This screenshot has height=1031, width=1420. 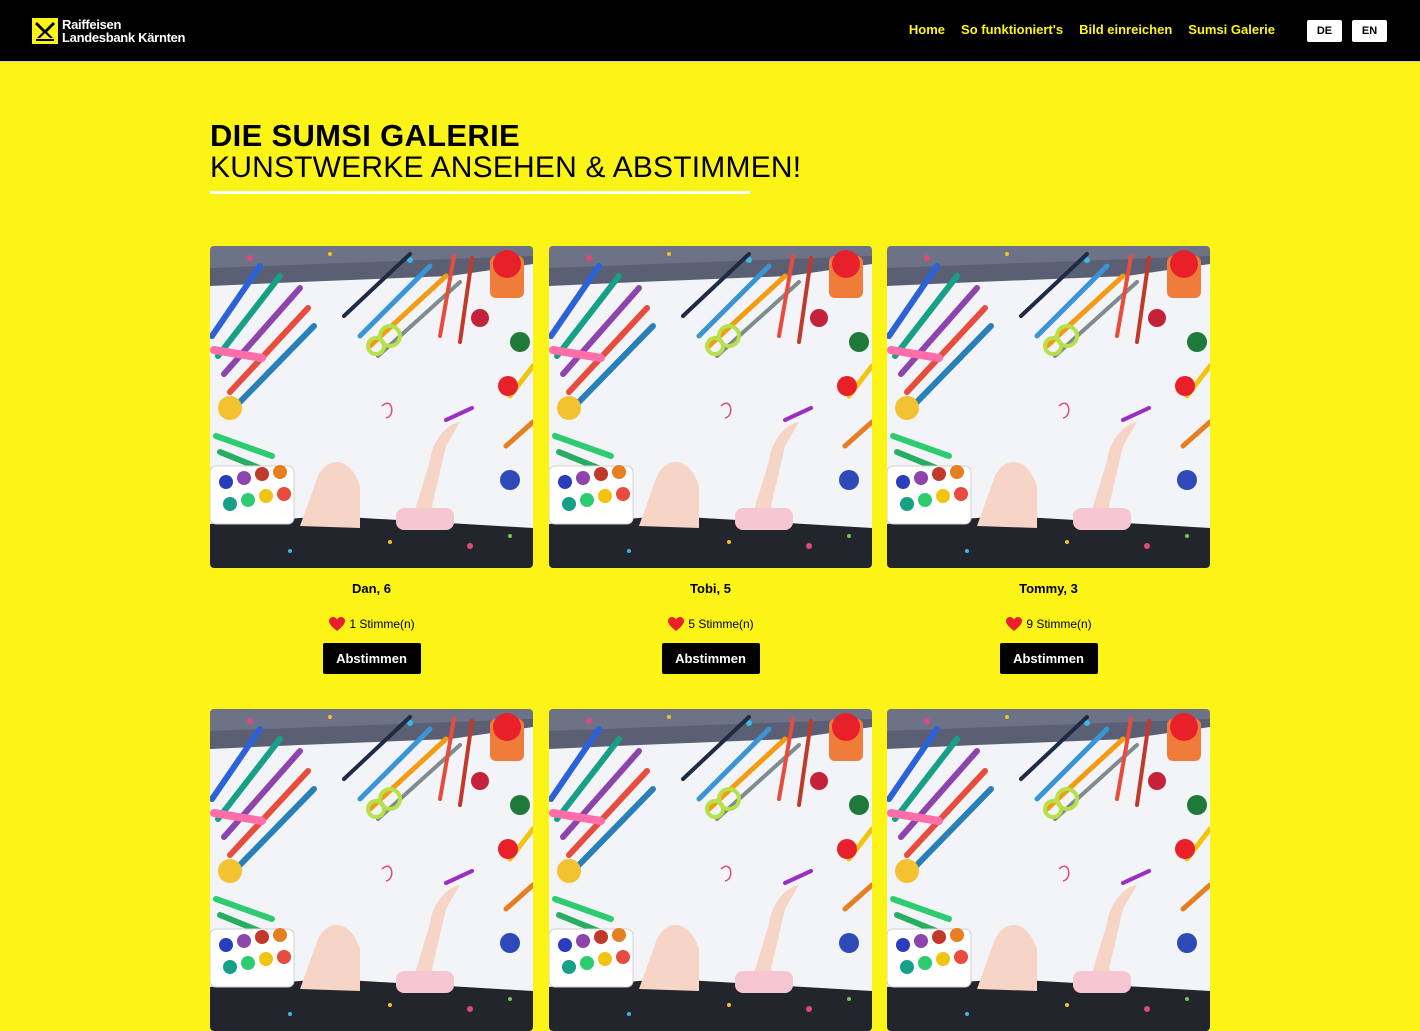 I want to click on nav-bild-einreichen: Bild einreichen, so click(x=1125, y=29).